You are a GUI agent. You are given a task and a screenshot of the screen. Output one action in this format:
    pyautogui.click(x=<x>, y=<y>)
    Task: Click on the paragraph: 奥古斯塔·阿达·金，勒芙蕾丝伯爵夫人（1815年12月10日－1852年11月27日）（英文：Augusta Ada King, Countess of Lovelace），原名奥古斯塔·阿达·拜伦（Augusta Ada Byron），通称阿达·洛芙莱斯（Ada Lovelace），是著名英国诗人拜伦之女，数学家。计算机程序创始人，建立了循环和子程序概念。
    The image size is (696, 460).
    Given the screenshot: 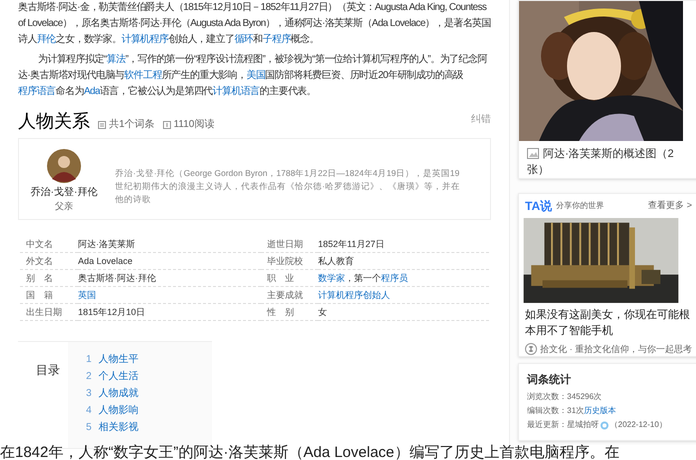 What is the action you would take?
    pyautogui.click(x=254, y=23)
    